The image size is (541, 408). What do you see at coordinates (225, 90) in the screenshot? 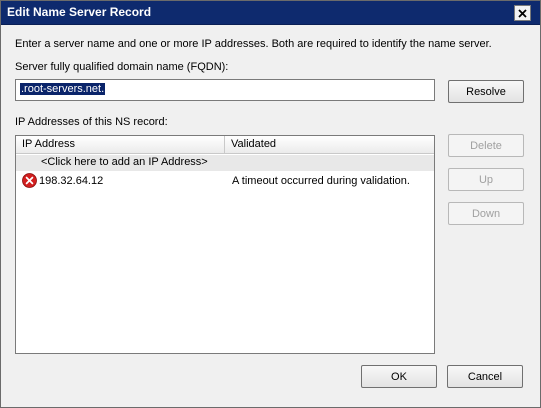
I see `fqdn-input: .root-servers.net.` at bounding box center [225, 90].